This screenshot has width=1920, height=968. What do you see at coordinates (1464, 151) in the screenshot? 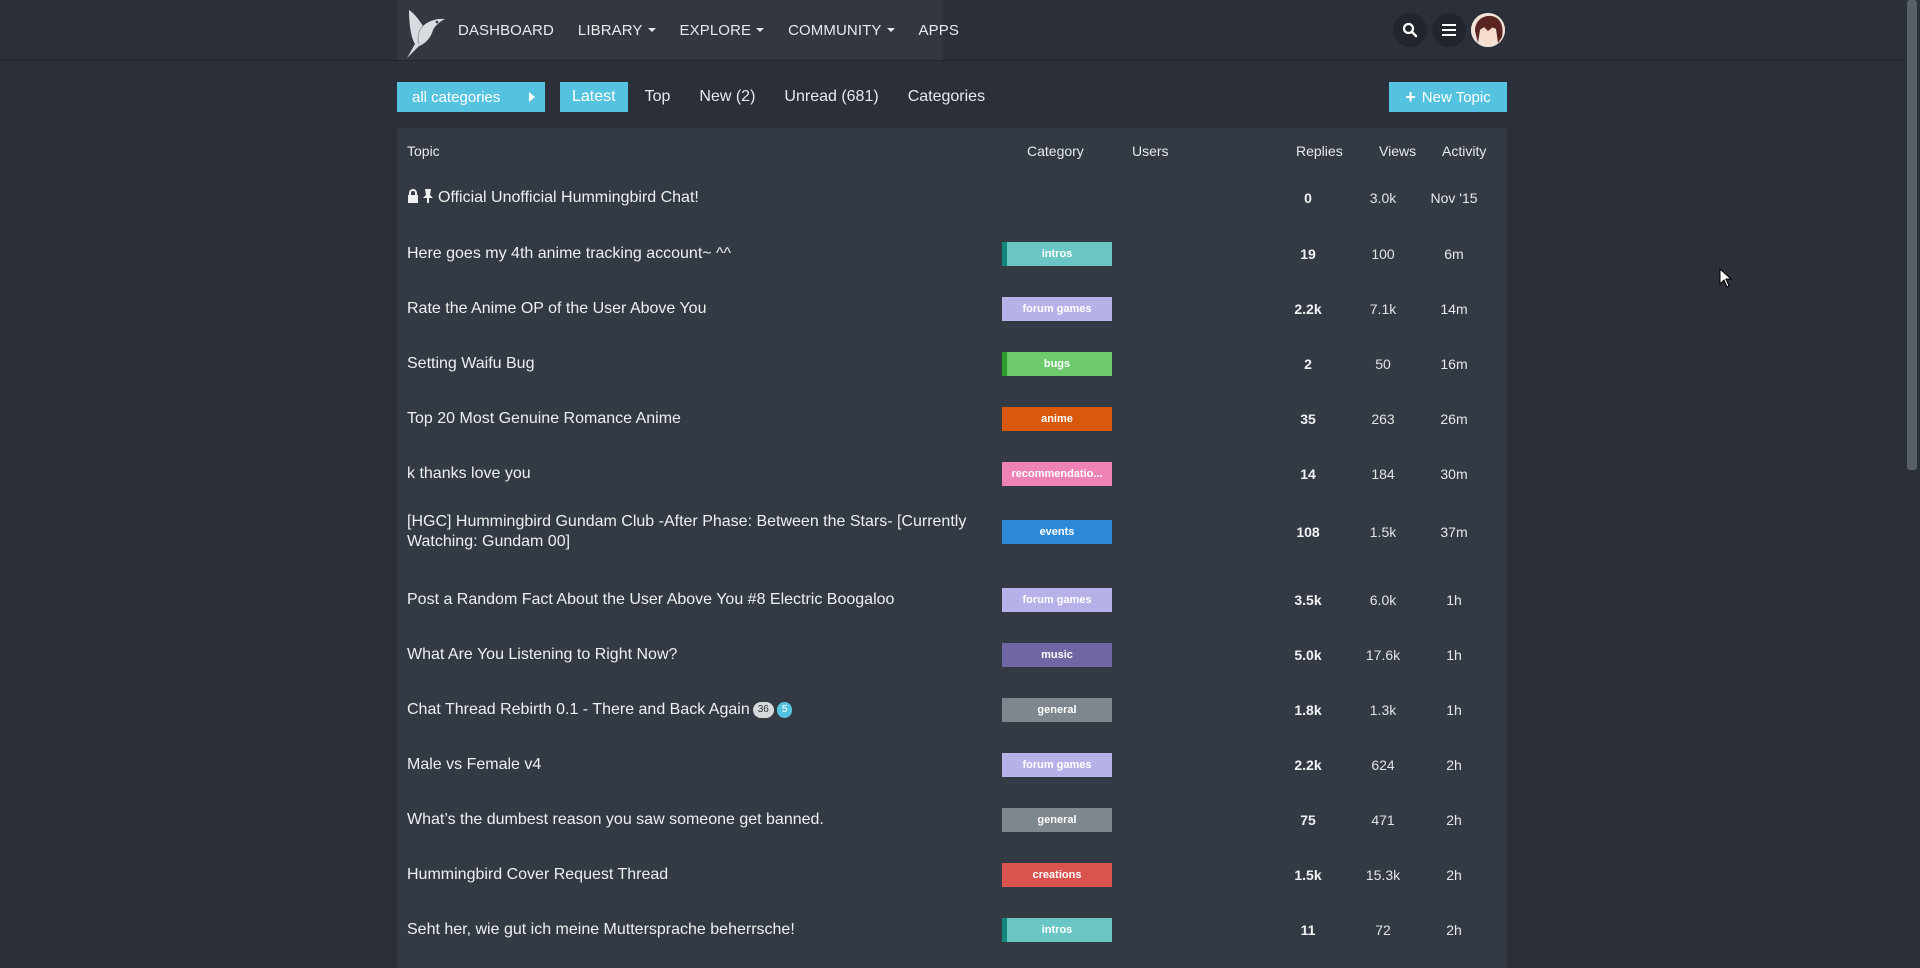
I see `header-activity: Activity` at bounding box center [1464, 151].